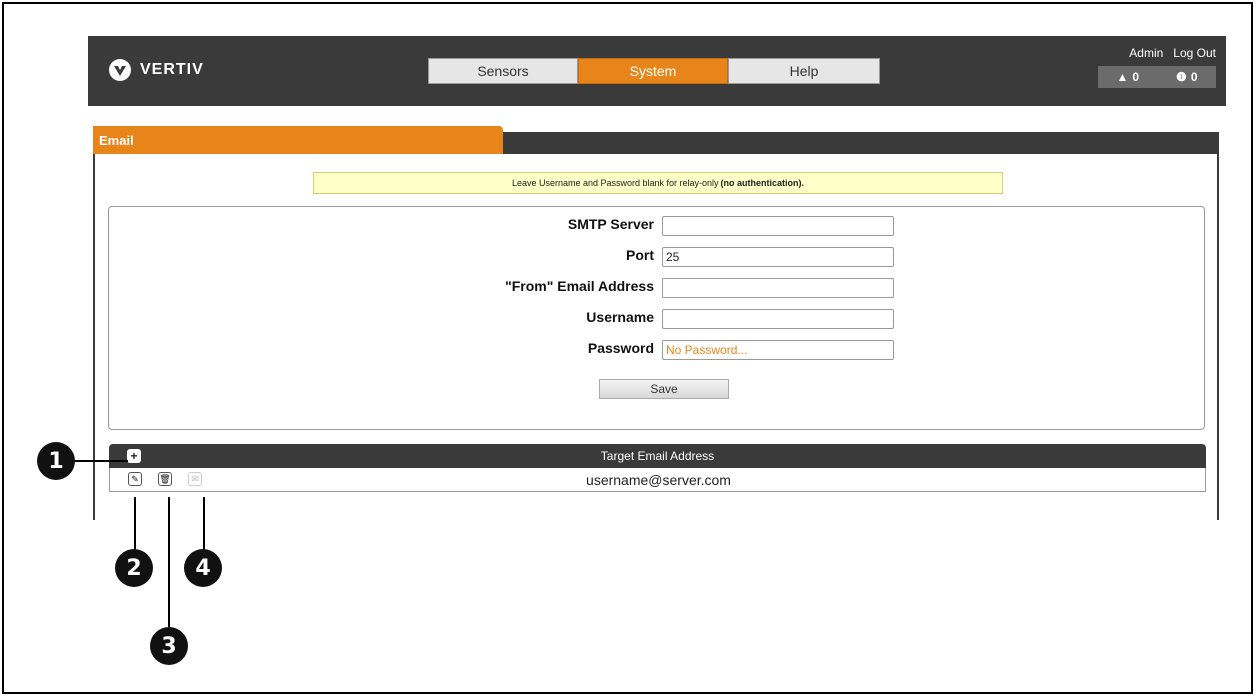 This screenshot has width=1257, height=698. What do you see at coordinates (203, 568) in the screenshot?
I see `callout-4: 4` at bounding box center [203, 568].